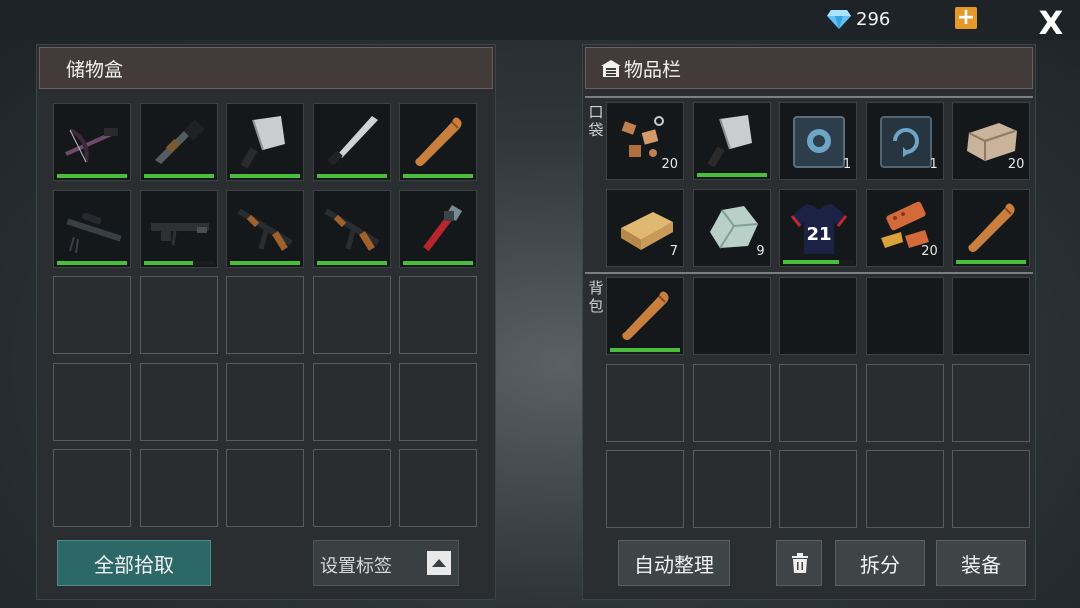  Describe the element at coordinates (799, 563) in the screenshot. I see `trash-button` at that location.